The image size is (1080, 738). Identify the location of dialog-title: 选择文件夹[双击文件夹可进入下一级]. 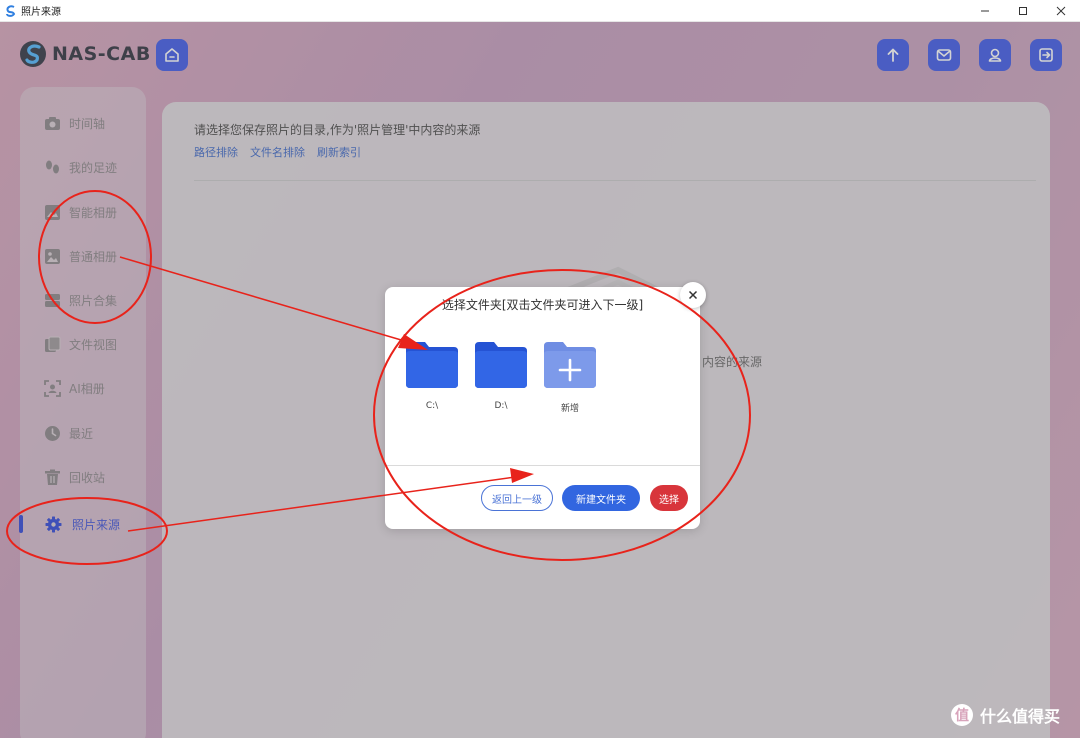
(542, 305).